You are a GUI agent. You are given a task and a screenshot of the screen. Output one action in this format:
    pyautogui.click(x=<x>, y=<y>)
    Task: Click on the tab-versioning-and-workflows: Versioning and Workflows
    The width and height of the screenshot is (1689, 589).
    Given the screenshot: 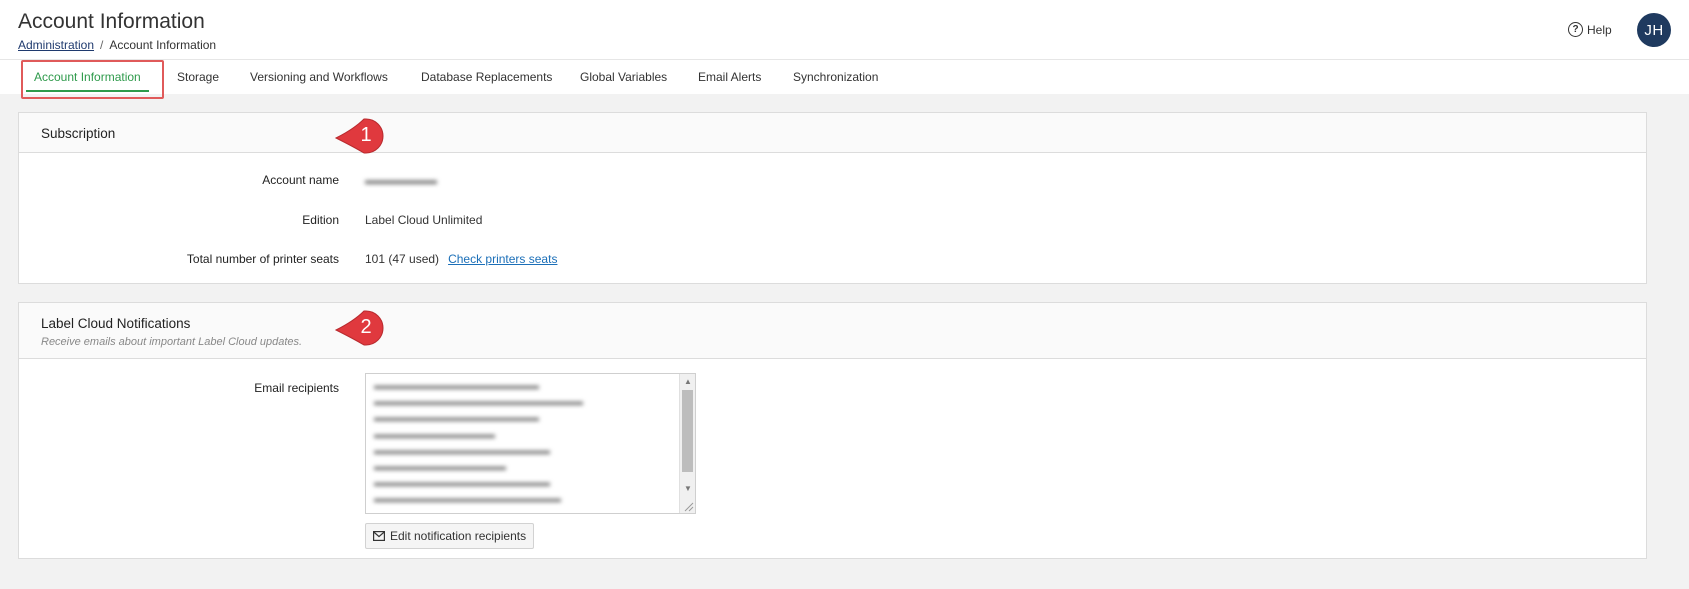 What is the action you would take?
    pyautogui.click(x=319, y=77)
    